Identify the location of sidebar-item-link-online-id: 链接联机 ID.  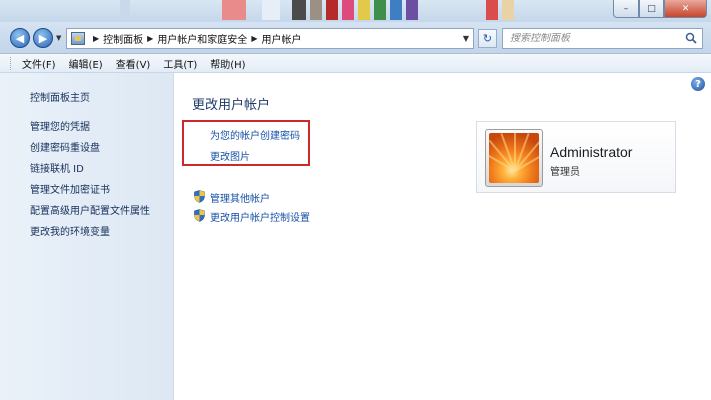
(57, 167).